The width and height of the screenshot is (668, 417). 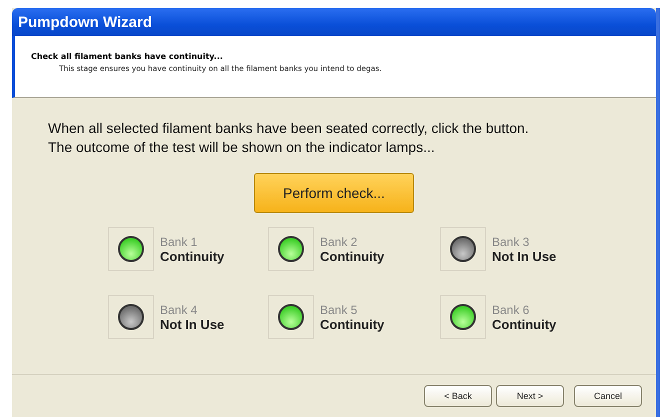 I want to click on bank-name: Bank 4, so click(x=179, y=309).